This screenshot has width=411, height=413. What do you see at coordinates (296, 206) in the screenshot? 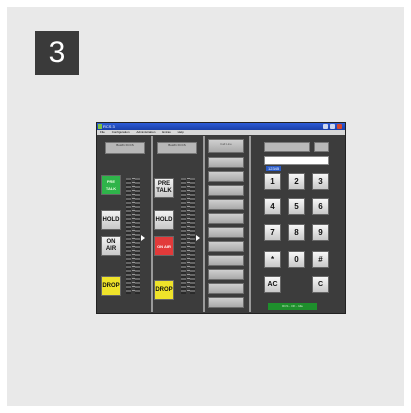
I see `dial-key-5: 5` at bounding box center [296, 206].